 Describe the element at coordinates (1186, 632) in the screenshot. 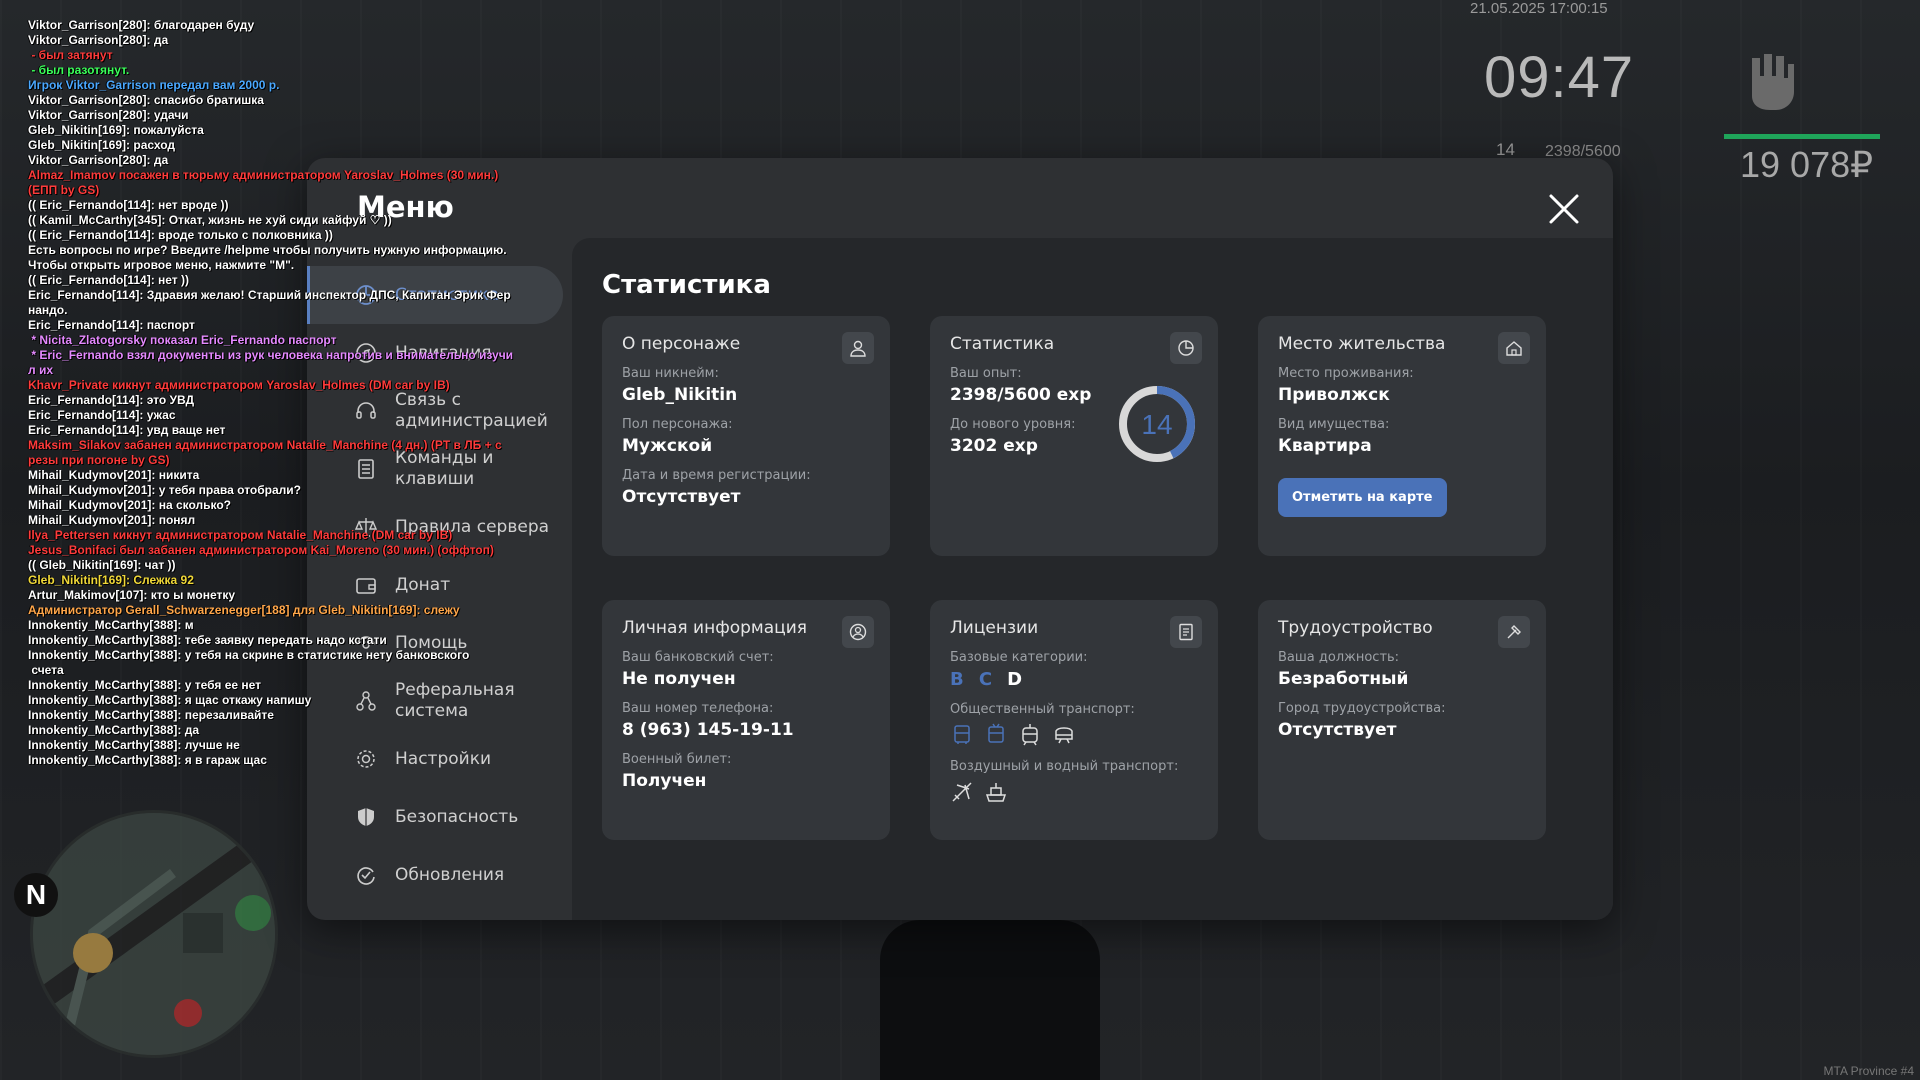

I see `license-icon` at that location.